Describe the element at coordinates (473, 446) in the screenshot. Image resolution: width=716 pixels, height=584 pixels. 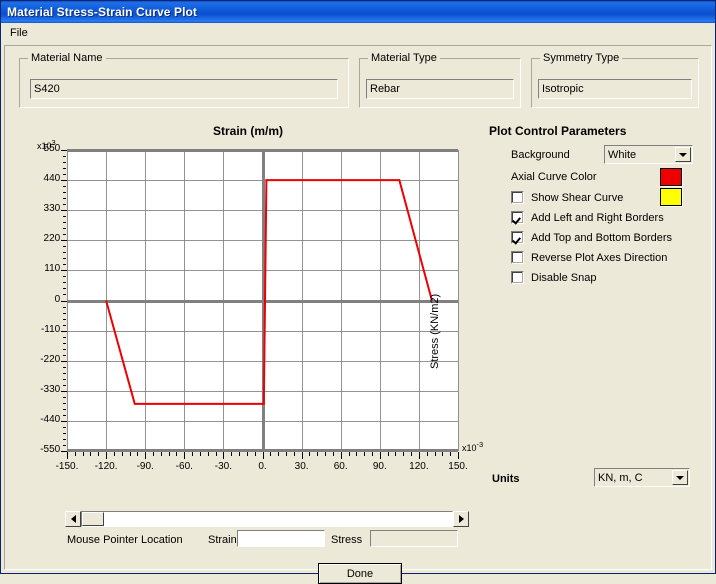
I see `x-axis-exponent: x10-3` at that location.